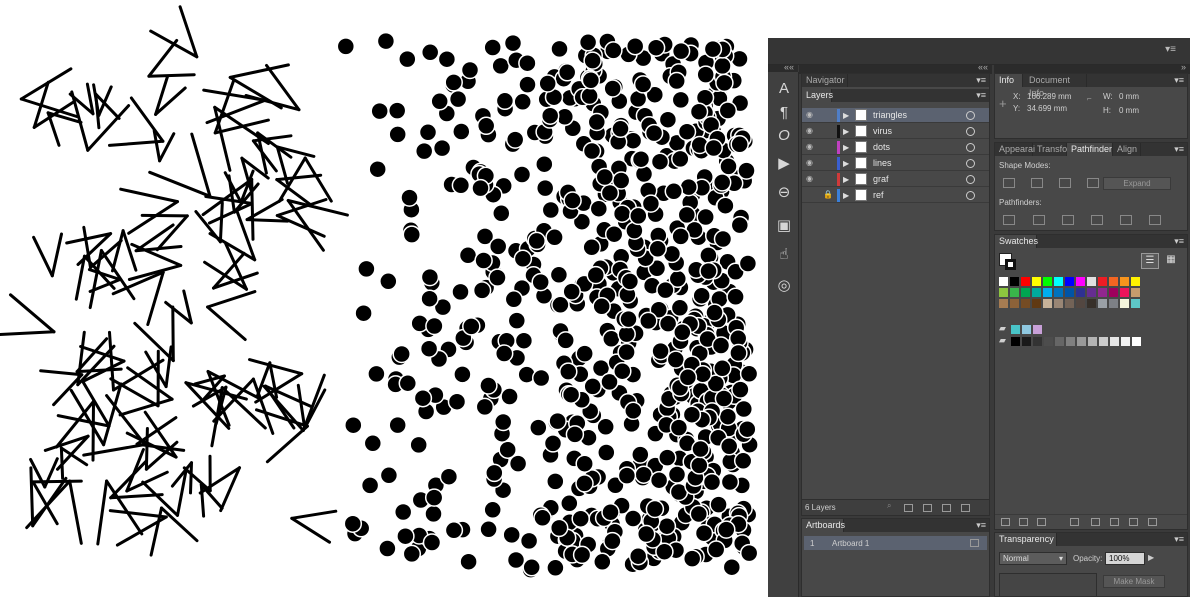 The image size is (1190, 602). I want to click on layer-name: triangles, so click(890, 115).